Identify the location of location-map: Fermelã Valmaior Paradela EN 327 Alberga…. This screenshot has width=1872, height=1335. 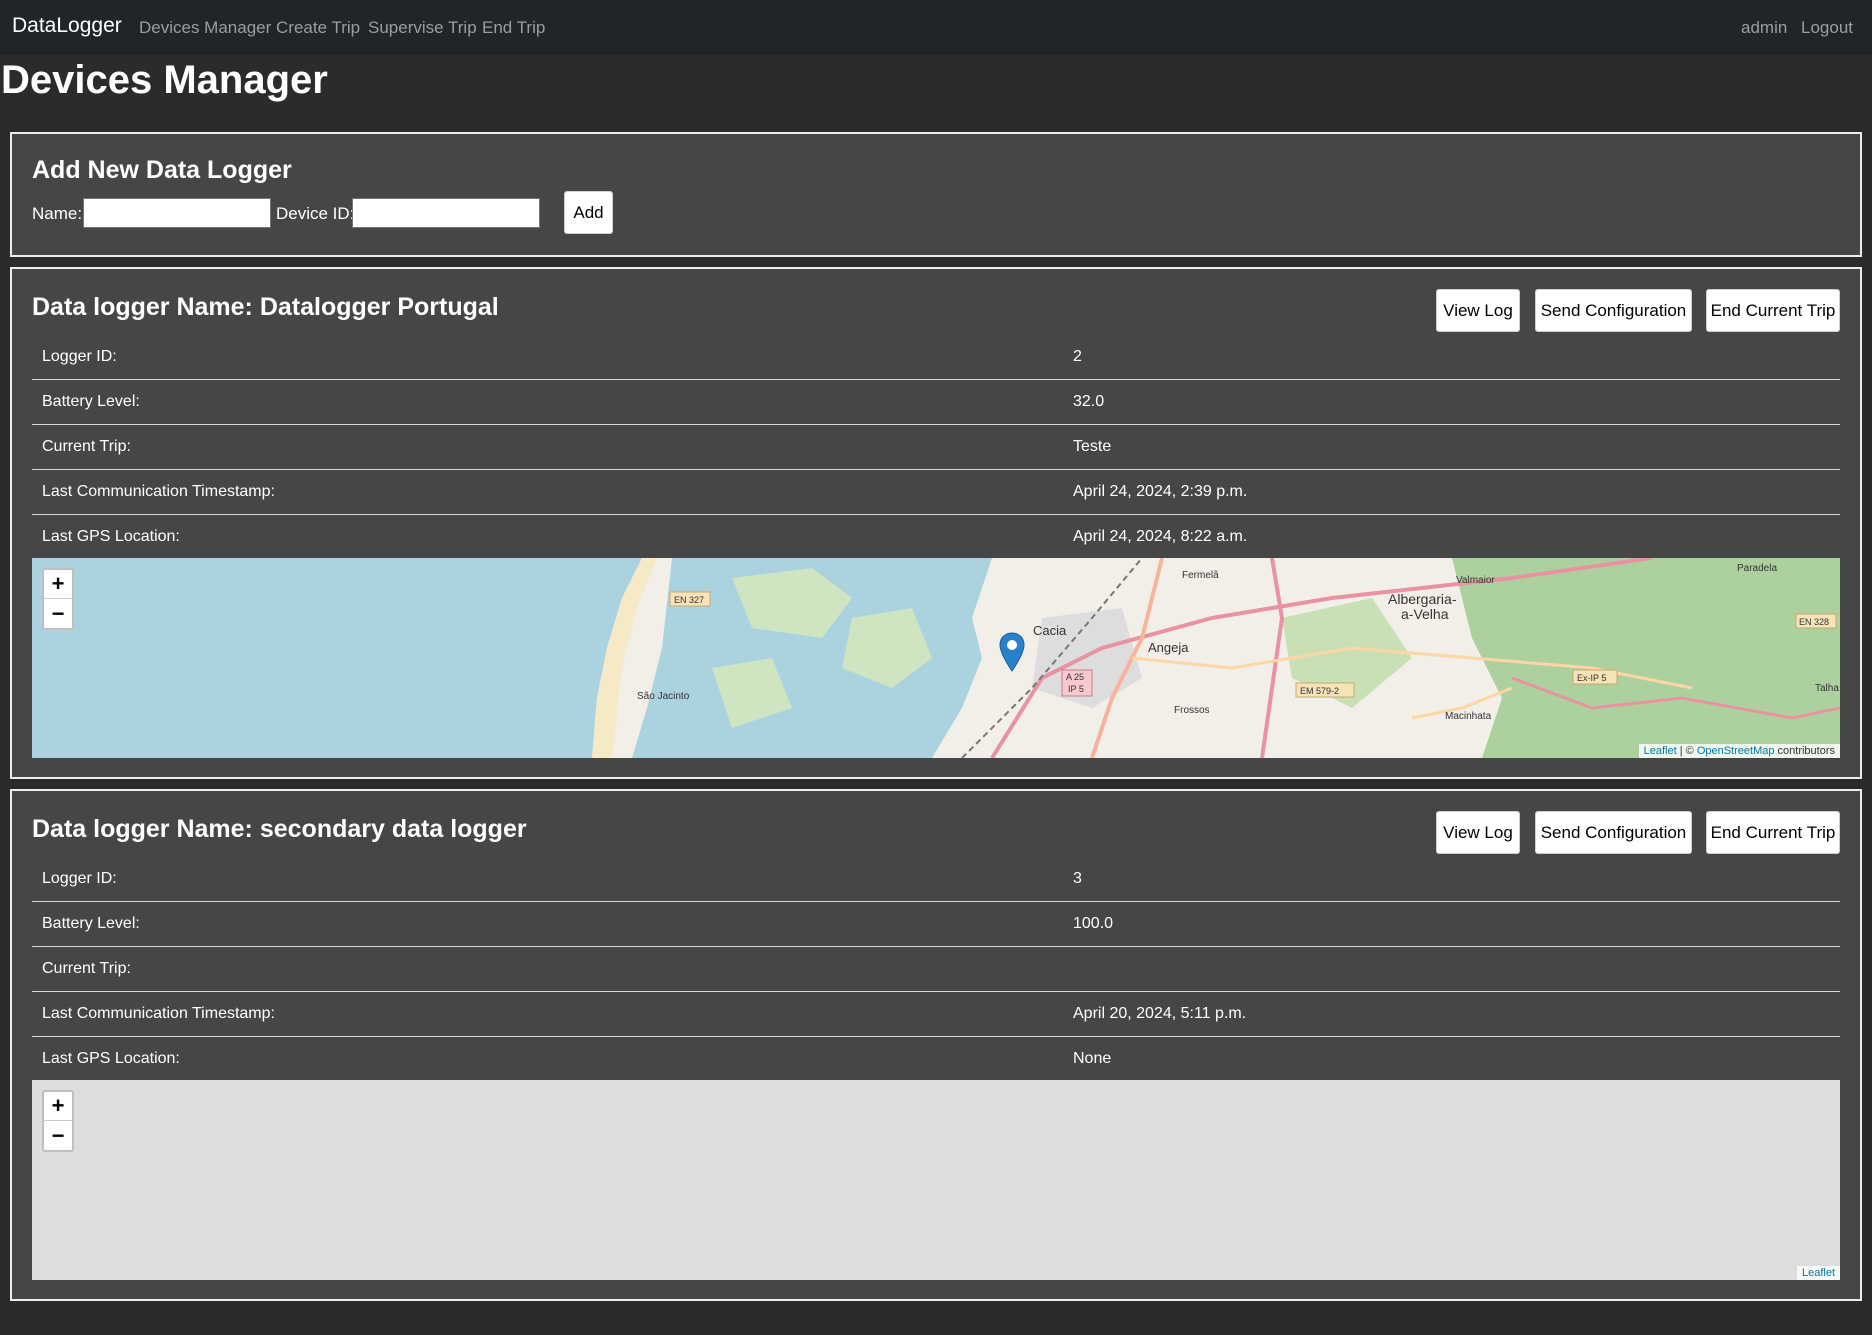
(936, 658).